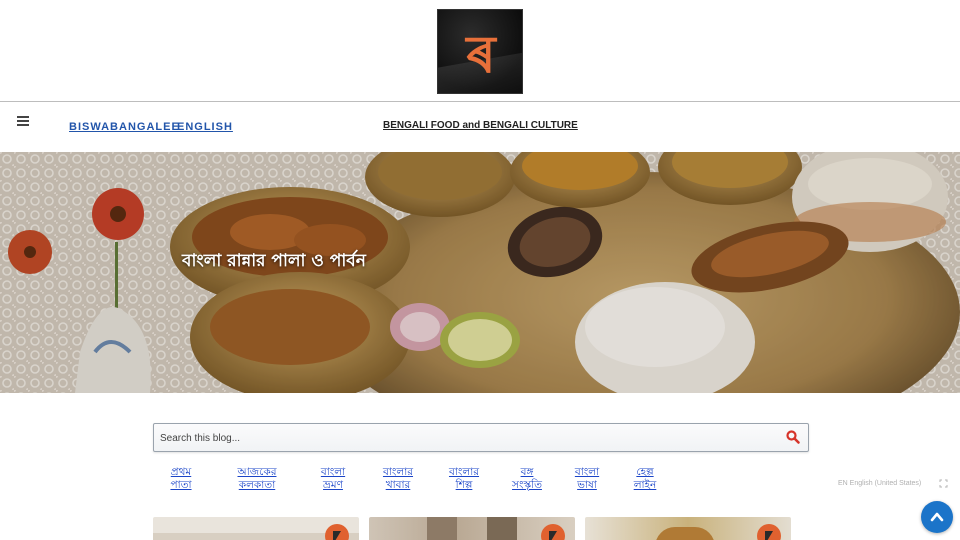 This screenshot has height=540, width=960. What do you see at coordinates (645, 472) in the screenshot?
I see `category-label: হেল্প` at bounding box center [645, 472].